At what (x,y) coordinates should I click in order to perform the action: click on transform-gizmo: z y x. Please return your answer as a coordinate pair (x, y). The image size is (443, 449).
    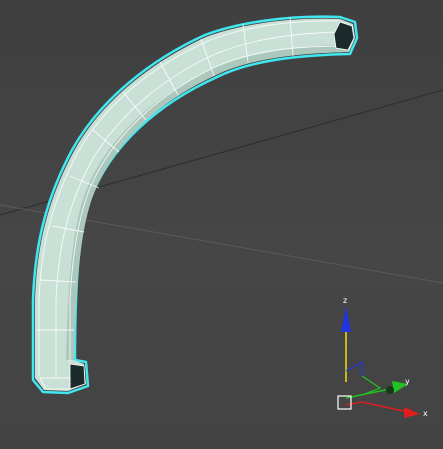
    Looking at the image, I should click on (382, 357).